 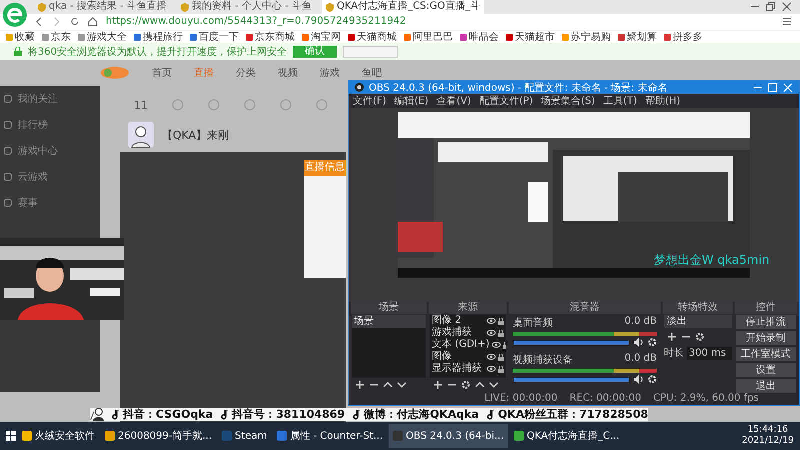 I want to click on back-icon, so click(x=39, y=22).